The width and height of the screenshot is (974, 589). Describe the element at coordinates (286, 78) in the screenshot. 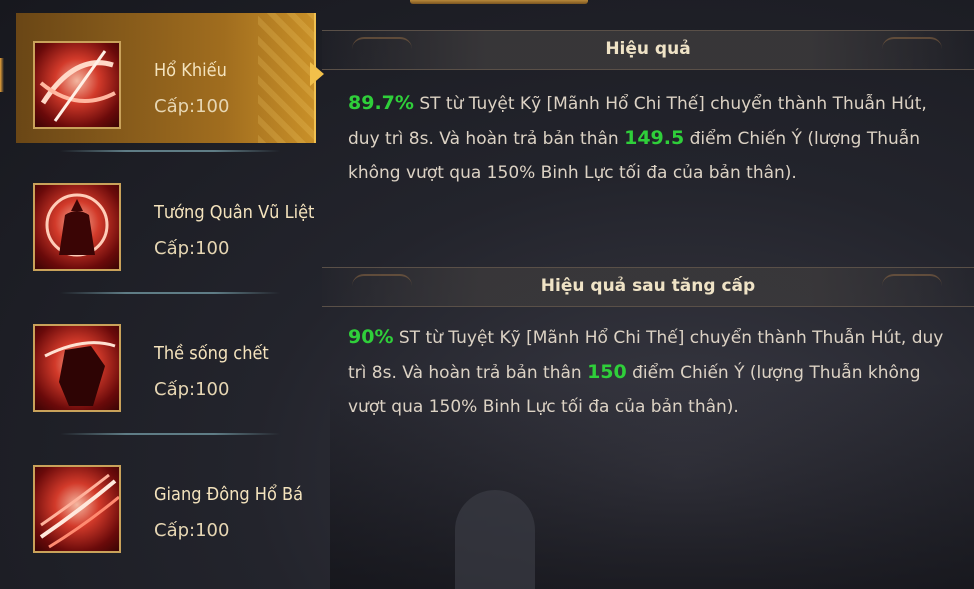

I see `selected-rays` at that location.